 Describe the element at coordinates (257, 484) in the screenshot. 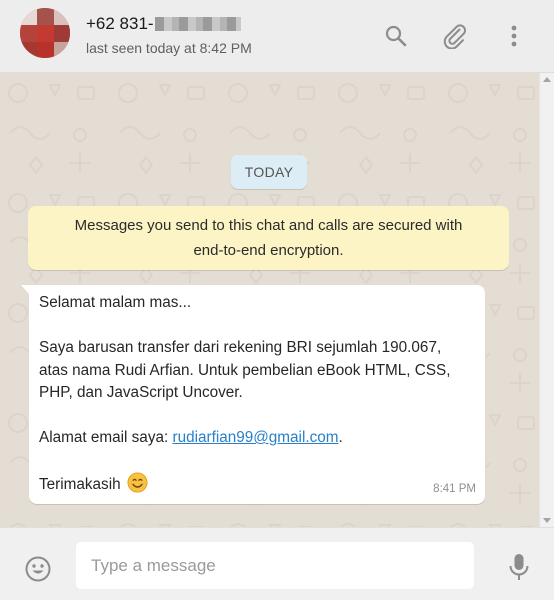

I see `message-closing-line: Terimakasih` at that location.